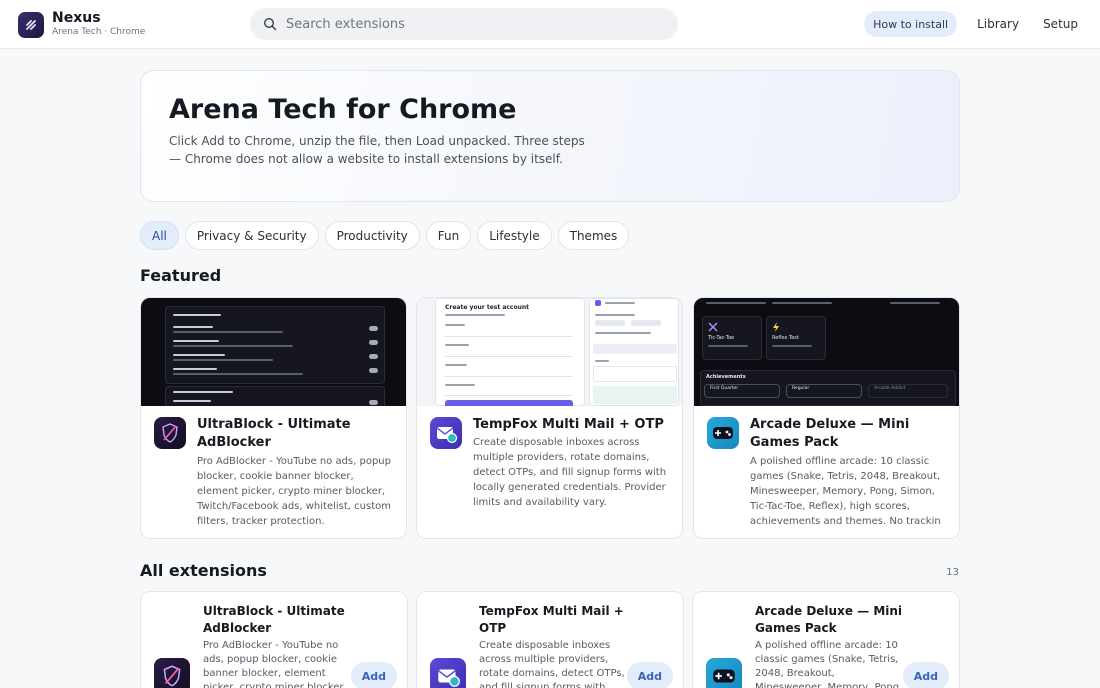 This screenshot has width=1100, height=688. What do you see at coordinates (549, 352) in the screenshot?
I see `screenshot-tempfox: Create your test account` at bounding box center [549, 352].